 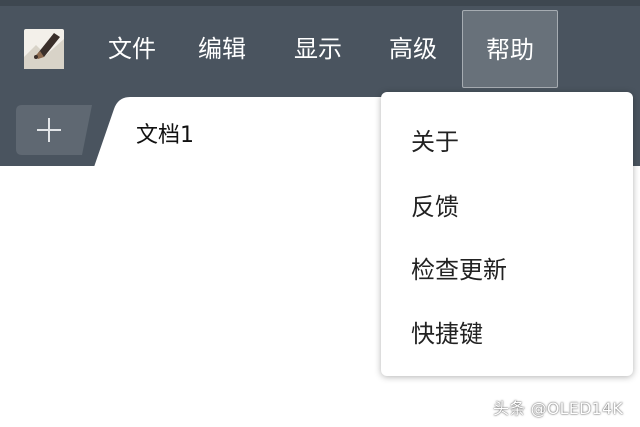 I want to click on menu-help: 帮助, so click(x=510, y=49).